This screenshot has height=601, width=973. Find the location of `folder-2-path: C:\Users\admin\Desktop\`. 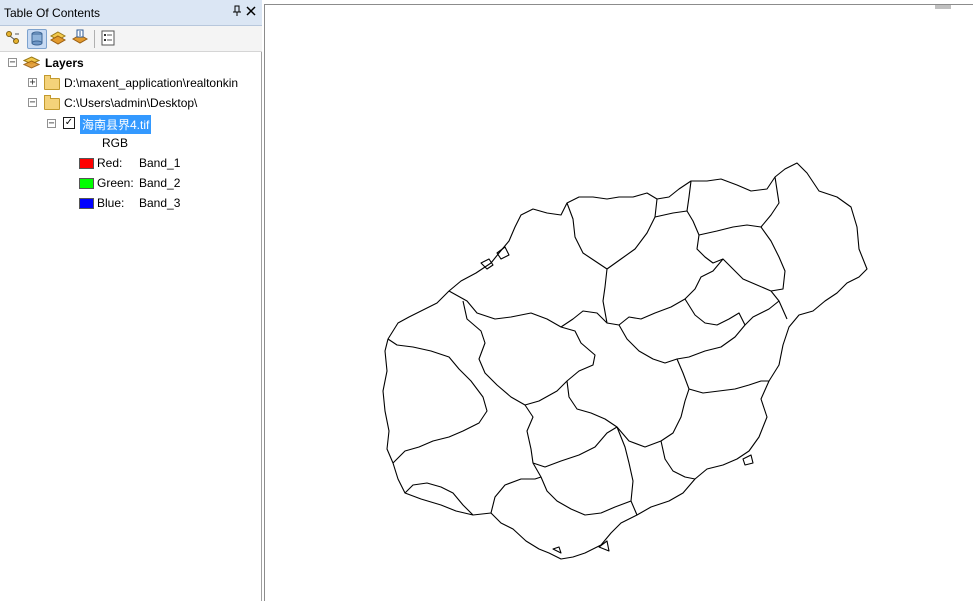

folder-2-path: C:\Users\admin\Desktop\ is located at coordinates (130, 103).